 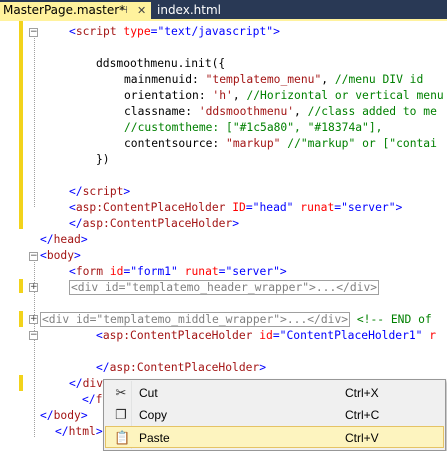 I want to click on pin-icon: ⊣, so click(x=123, y=10).